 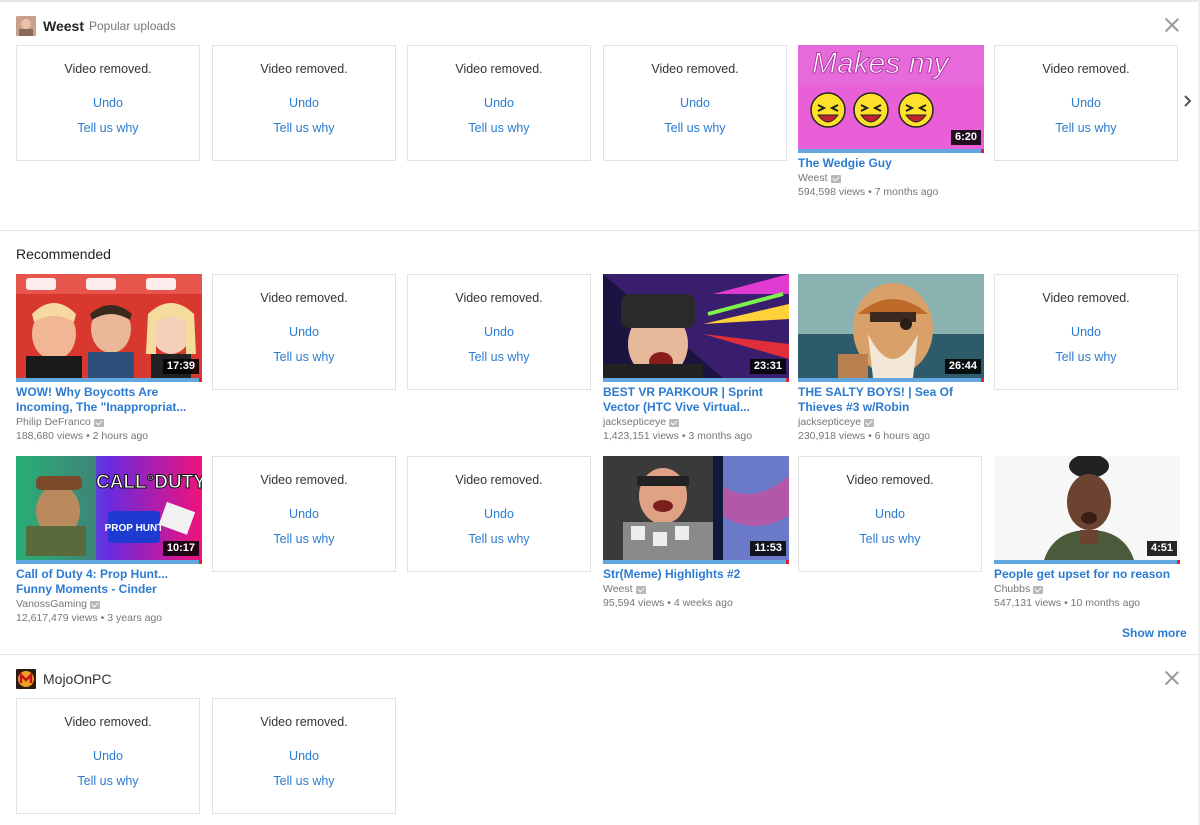 I want to click on video-thumbnail: 26:44, so click(x=891, y=326).